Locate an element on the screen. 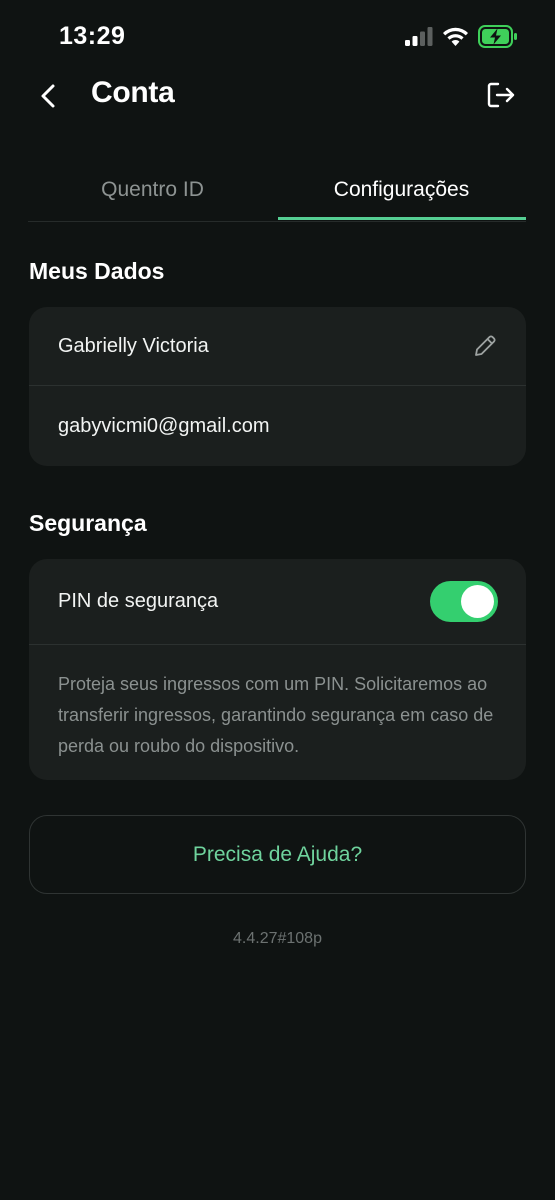 The height and width of the screenshot is (1200, 555). status-time: 13:29 is located at coordinates (92, 36).